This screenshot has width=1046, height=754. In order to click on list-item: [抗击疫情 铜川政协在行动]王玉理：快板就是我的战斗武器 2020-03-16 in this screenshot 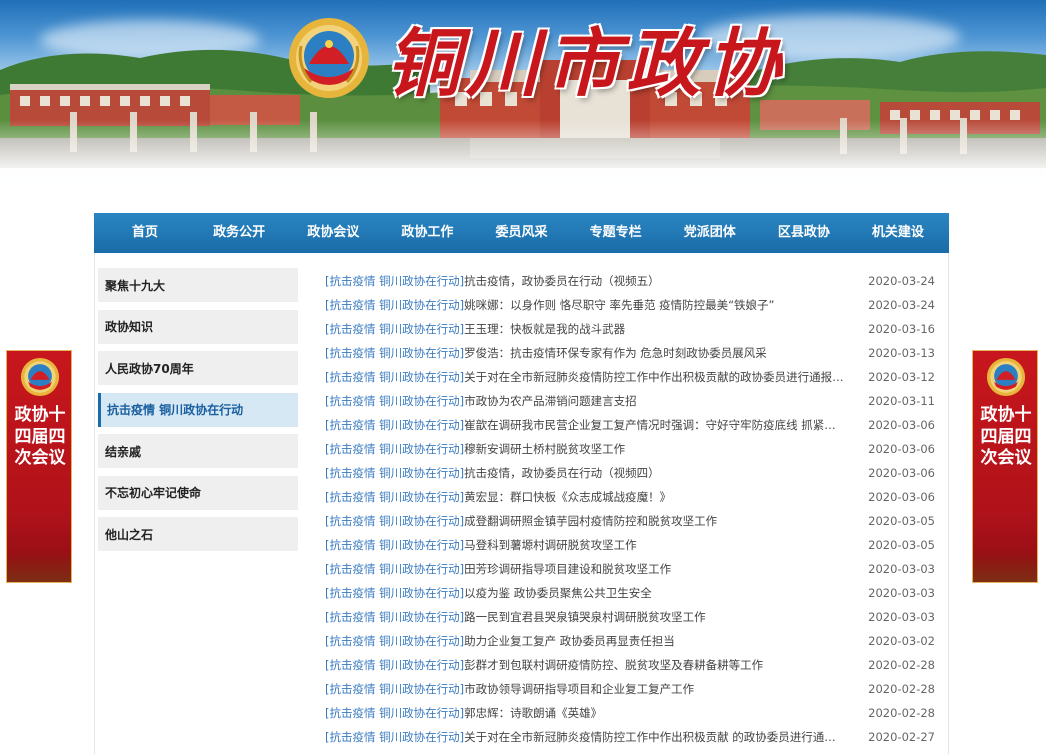, I will do `click(630, 329)`.